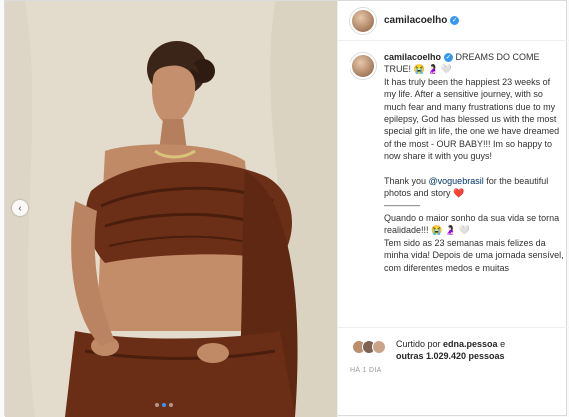  I want to click on thanks-prefix: Thank you, so click(406, 180).